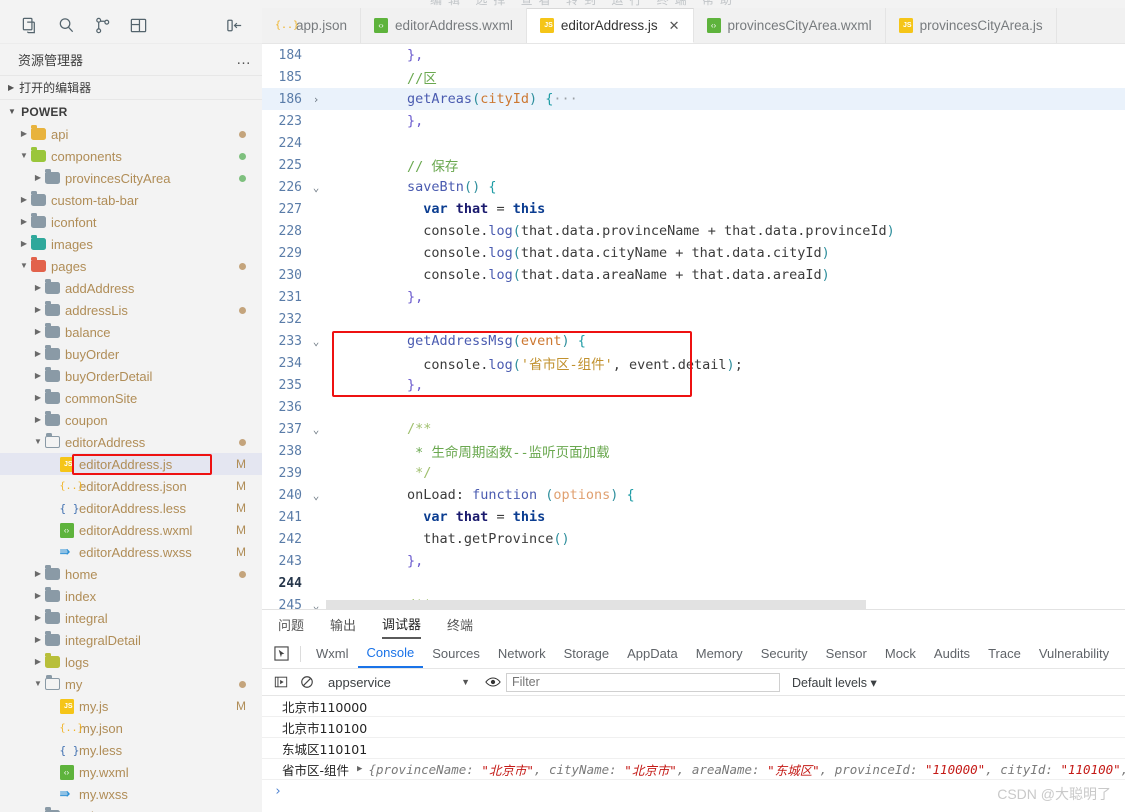 The width and height of the screenshot is (1125, 812). What do you see at coordinates (587, 653) in the screenshot?
I see `devtools-tab-storage: Storage` at bounding box center [587, 653].